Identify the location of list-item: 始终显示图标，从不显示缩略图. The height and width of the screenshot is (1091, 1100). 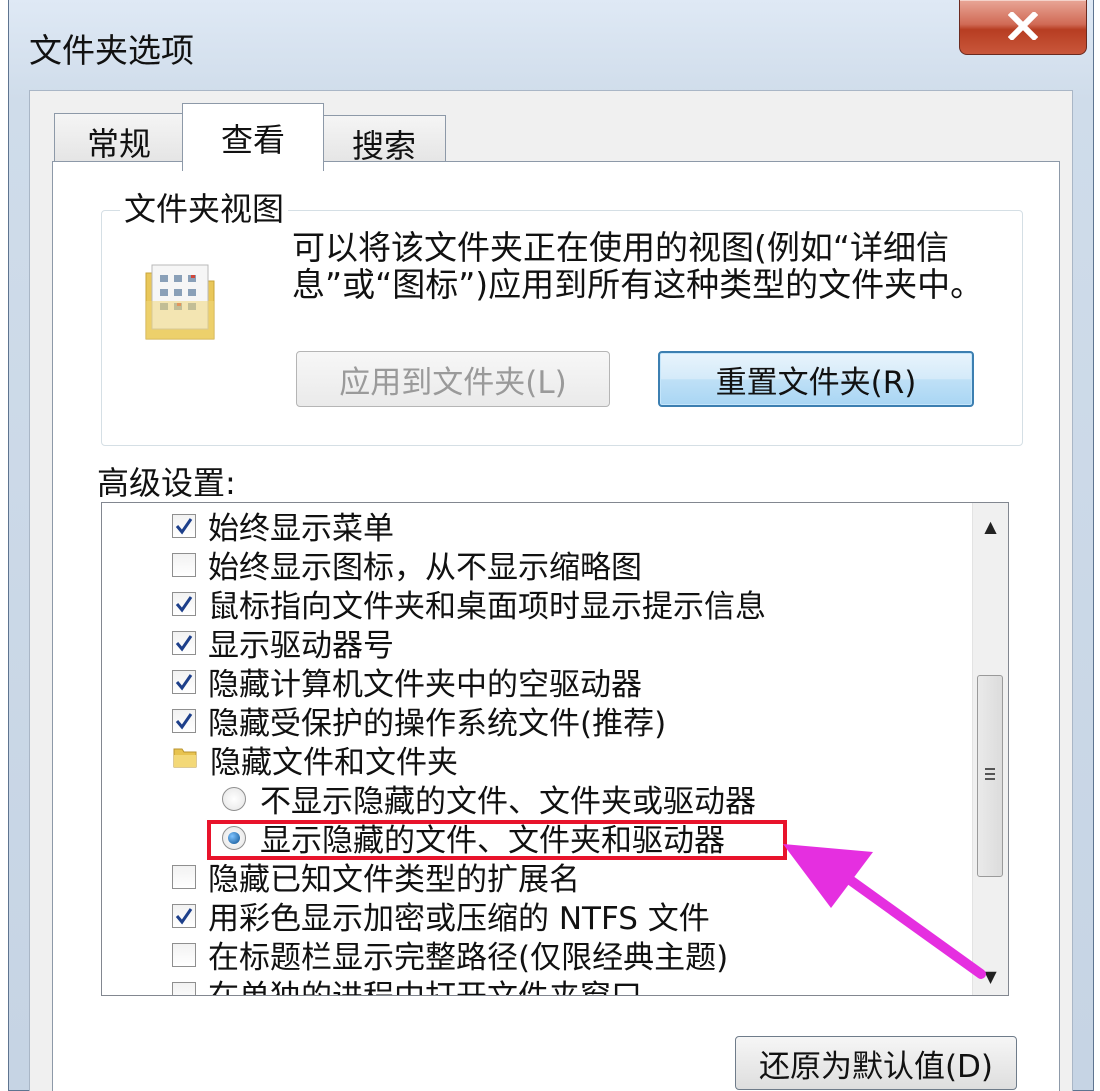
(407, 565).